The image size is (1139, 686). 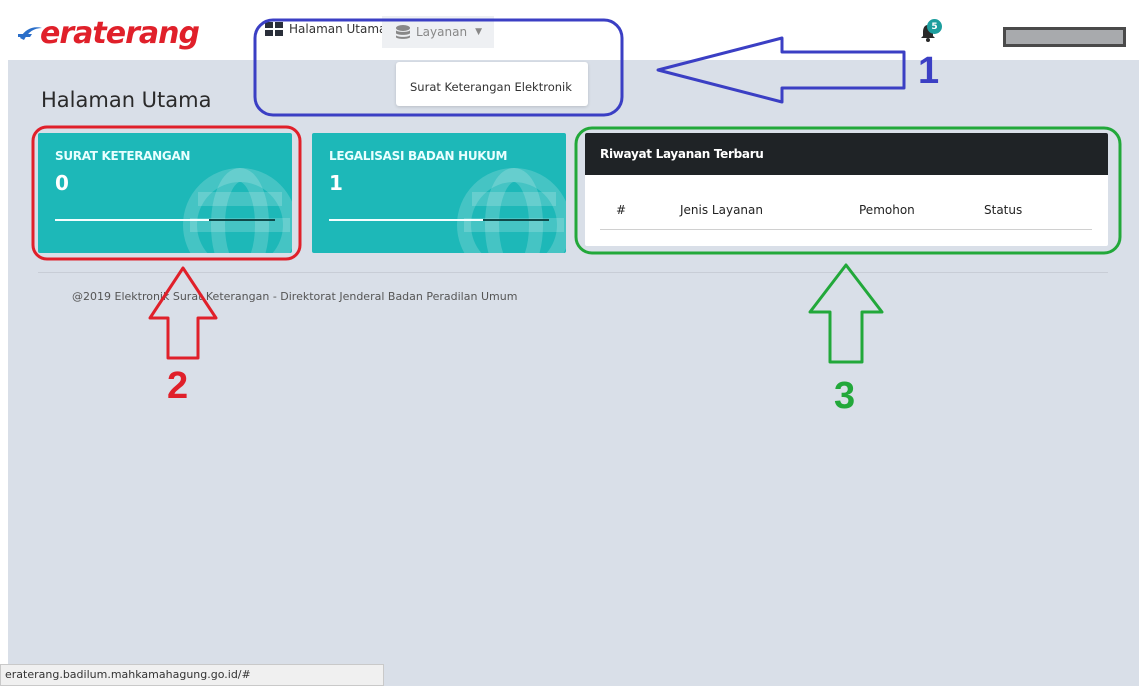 What do you see at coordinates (120, 33) in the screenshot?
I see `logo-text: eraterang` at bounding box center [120, 33].